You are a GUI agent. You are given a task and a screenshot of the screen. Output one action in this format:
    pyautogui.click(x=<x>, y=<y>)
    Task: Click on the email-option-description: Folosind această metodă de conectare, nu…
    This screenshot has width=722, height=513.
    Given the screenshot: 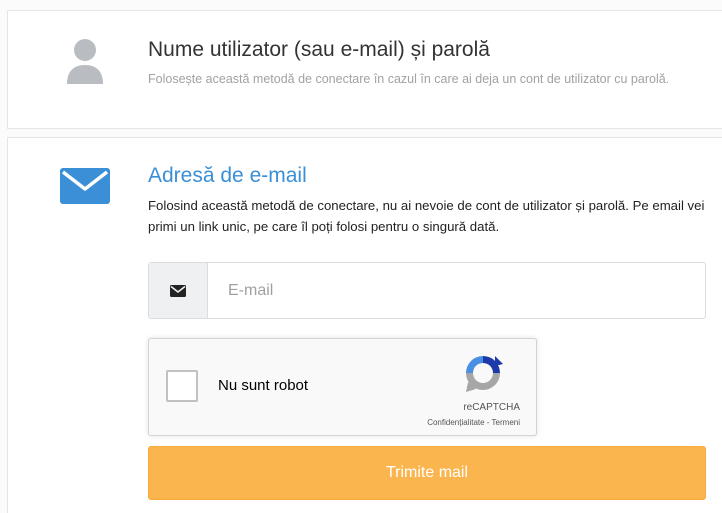 What is the action you would take?
    pyautogui.click(x=426, y=216)
    